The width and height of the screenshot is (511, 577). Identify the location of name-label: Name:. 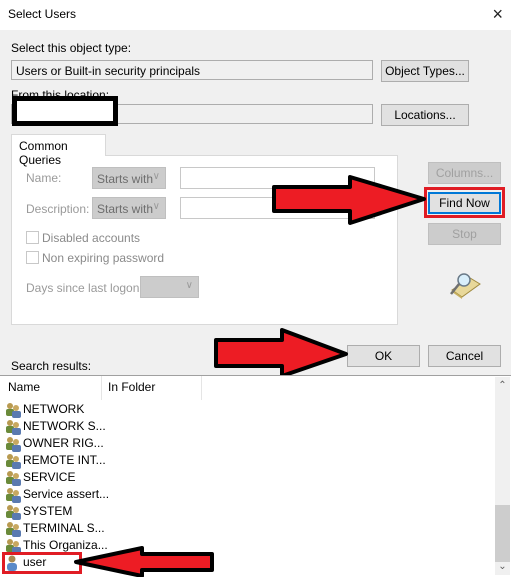
(44, 178).